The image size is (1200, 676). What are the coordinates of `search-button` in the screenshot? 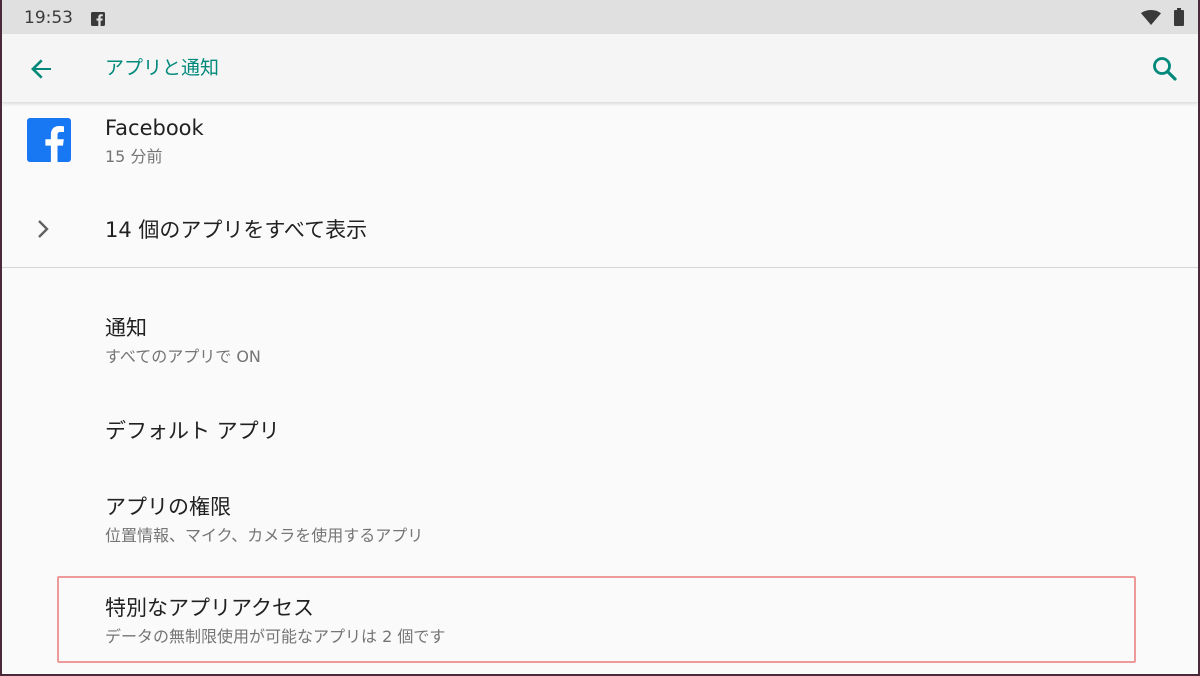 It's located at (1165, 69).